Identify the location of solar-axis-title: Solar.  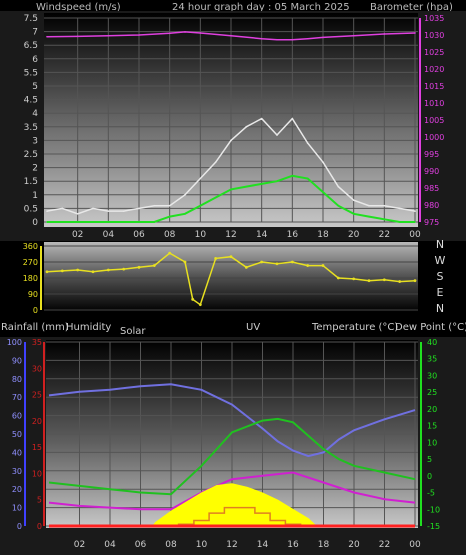
(133, 331).